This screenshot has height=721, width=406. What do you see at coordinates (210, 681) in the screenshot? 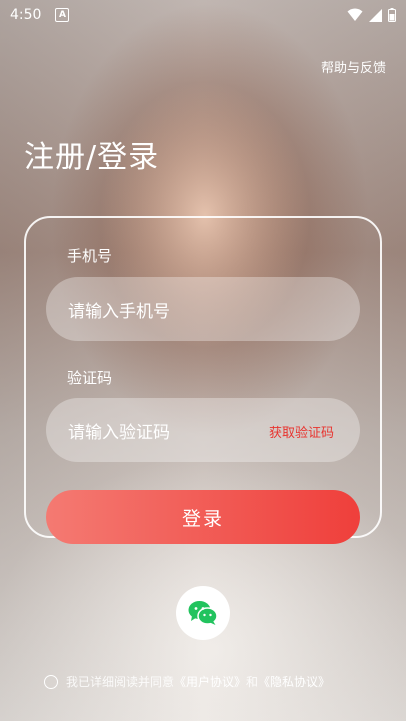
I see `user-agreement-link: 《用户协议》` at bounding box center [210, 681].